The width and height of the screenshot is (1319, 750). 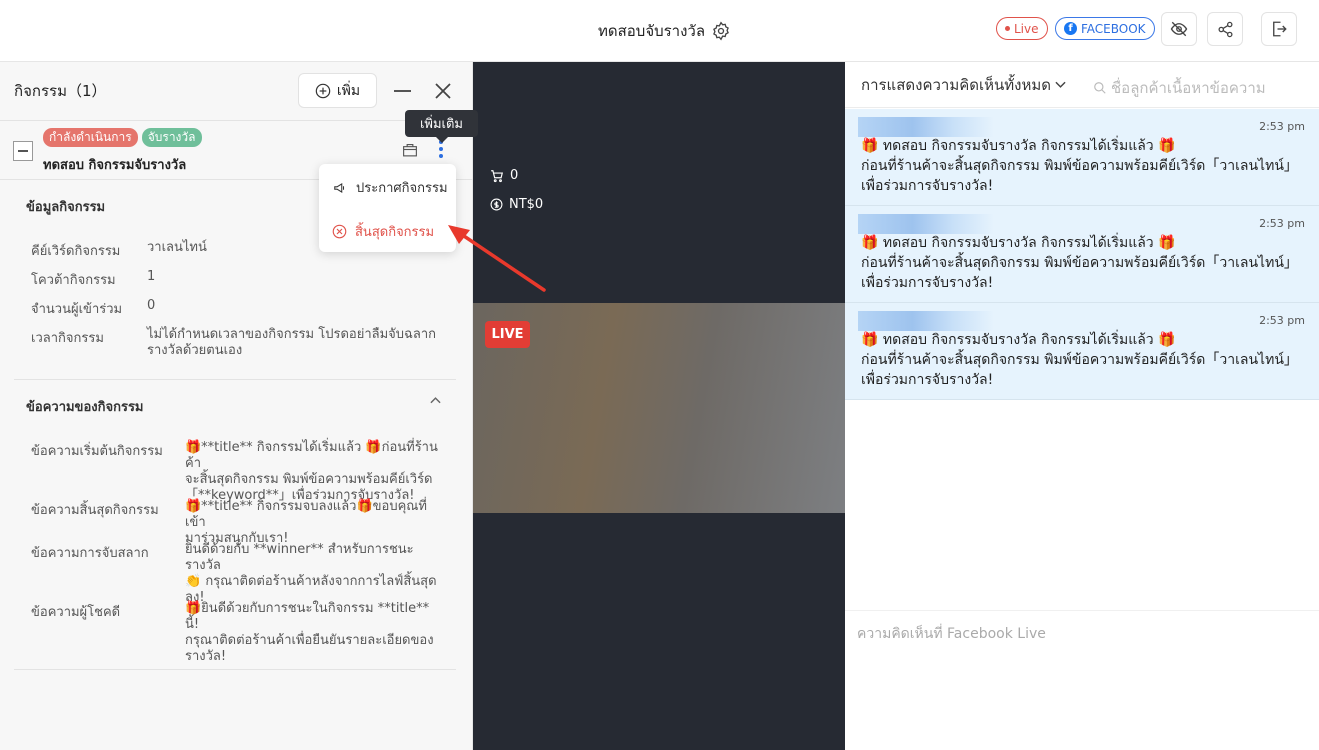 What do you see at coordinates (348, 90) in the screenshot?
I see `add-activity-label: เพิ่ม` at bounding box center [348, 90].